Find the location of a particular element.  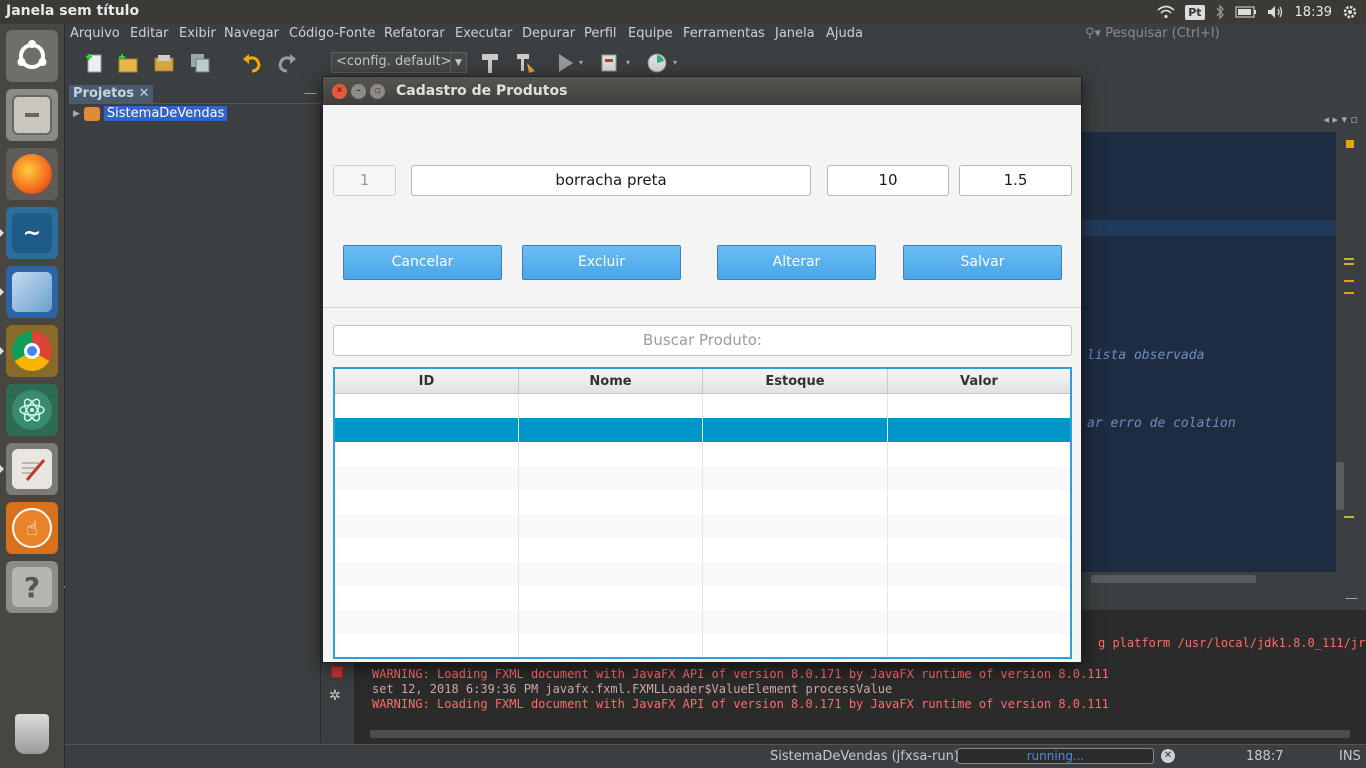

profile-dropdown-icon: ▾ is located at coordinates (675, 62).